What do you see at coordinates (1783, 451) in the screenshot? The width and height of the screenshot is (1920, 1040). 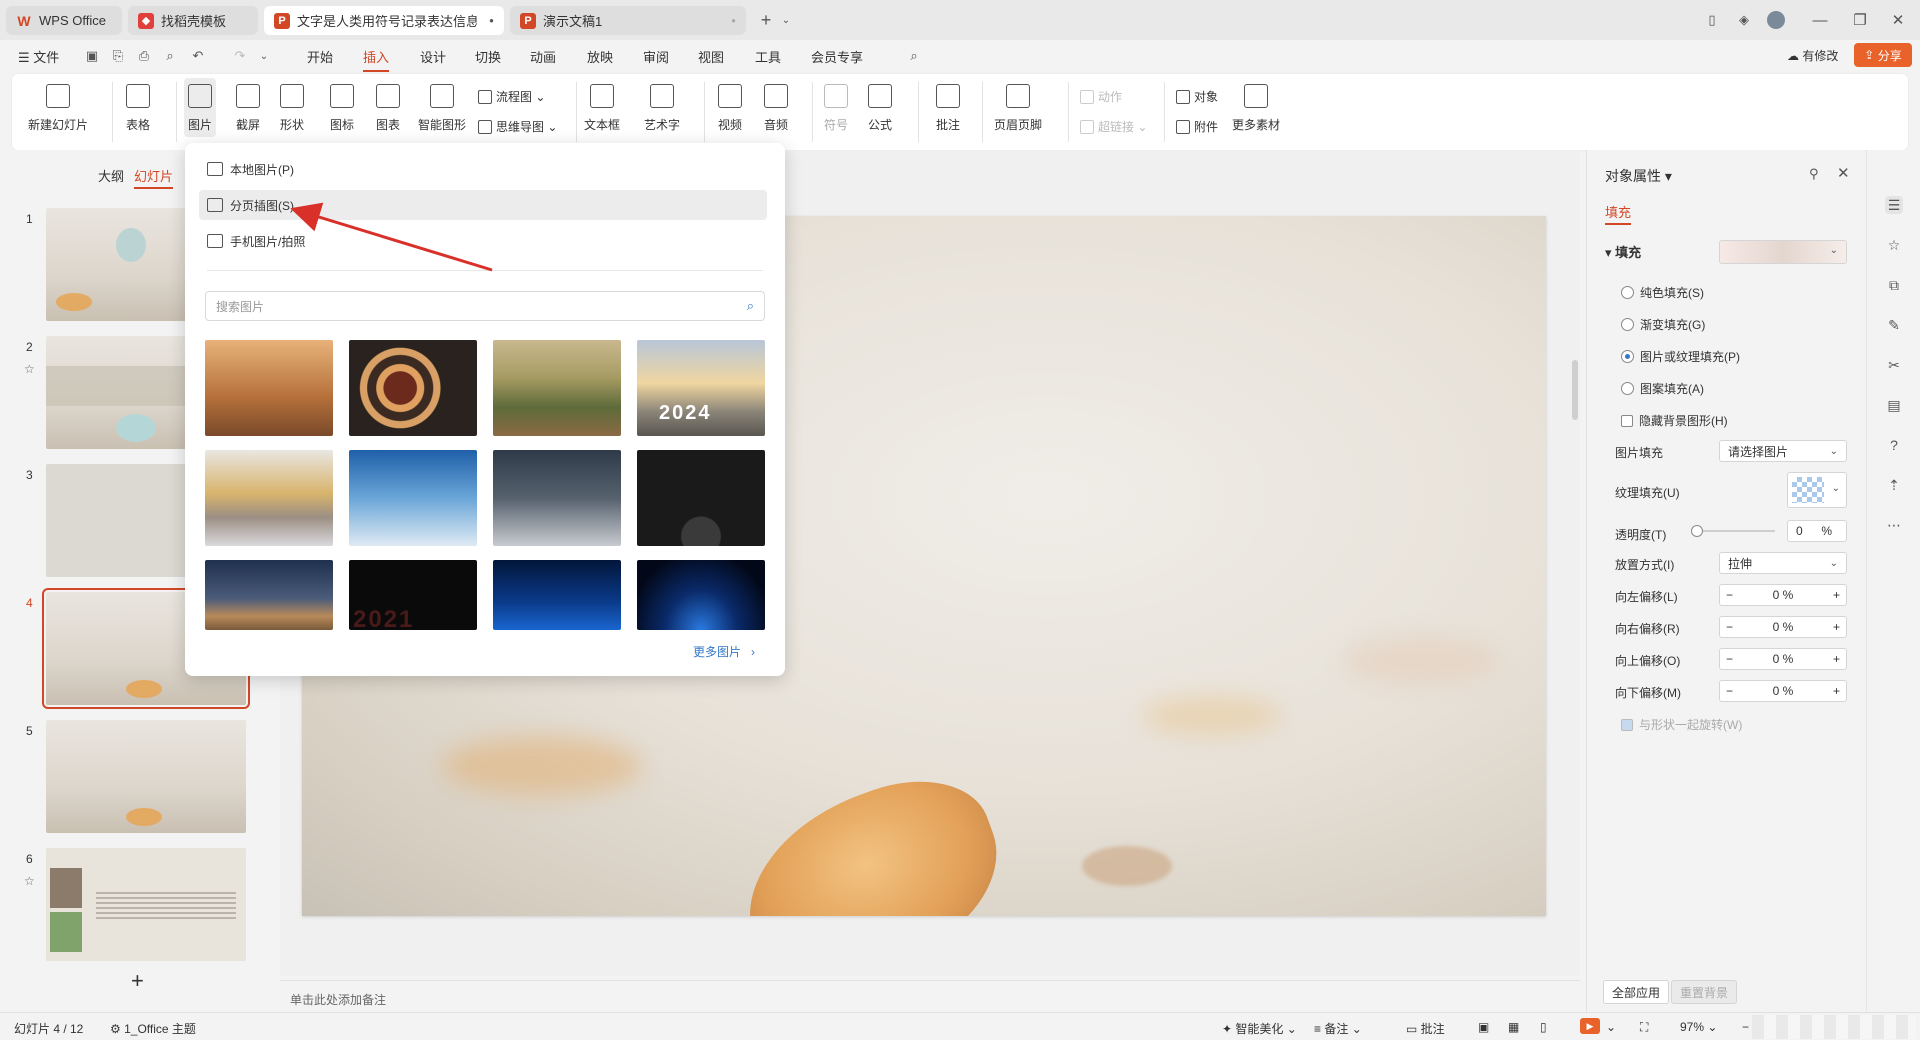 I see `picture-fill-select: 请选择图片 ⌄` at bounding box center [1783, 451].